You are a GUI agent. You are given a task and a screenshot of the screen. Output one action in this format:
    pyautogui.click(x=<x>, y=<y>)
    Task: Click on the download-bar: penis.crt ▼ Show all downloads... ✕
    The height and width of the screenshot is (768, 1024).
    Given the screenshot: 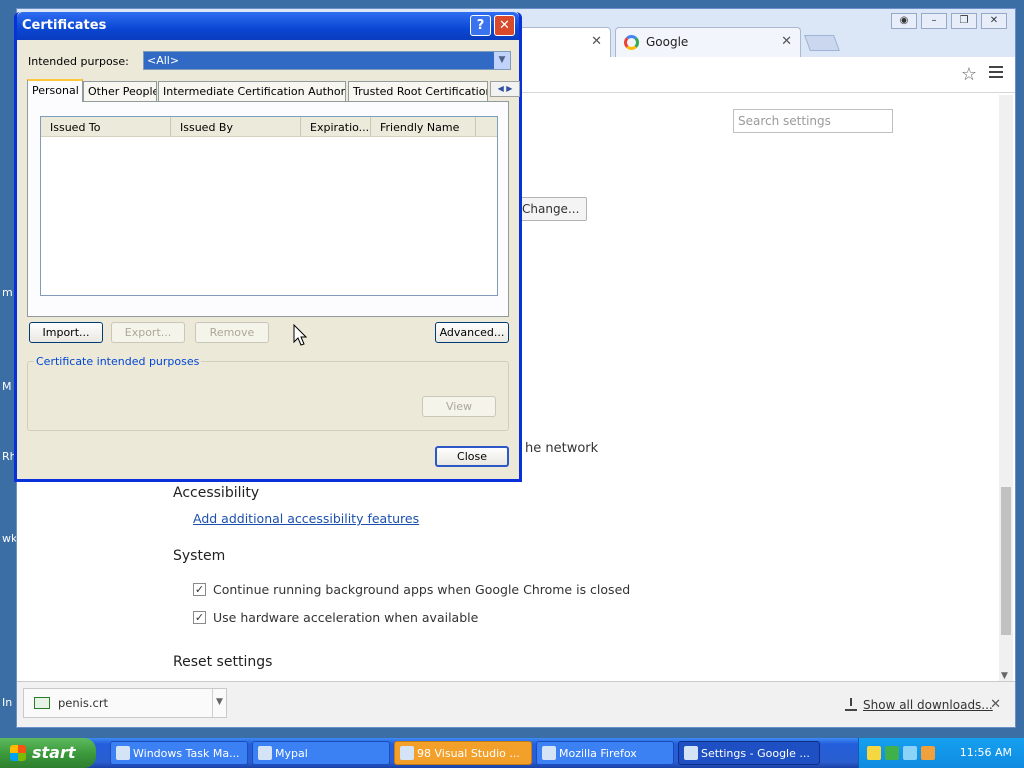 What is the action you would take?
    pyautogui.click(x=516, y=704)
    